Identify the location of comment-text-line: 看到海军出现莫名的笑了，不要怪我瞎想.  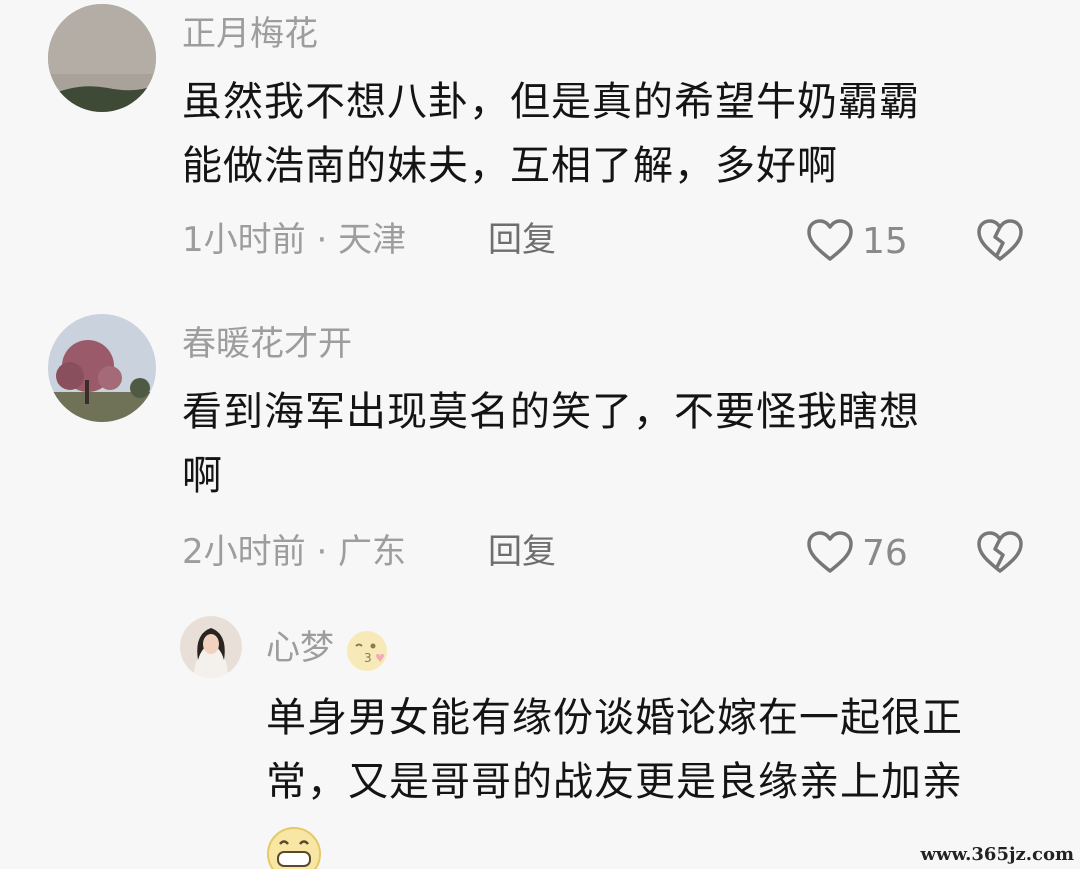
(551, 412).